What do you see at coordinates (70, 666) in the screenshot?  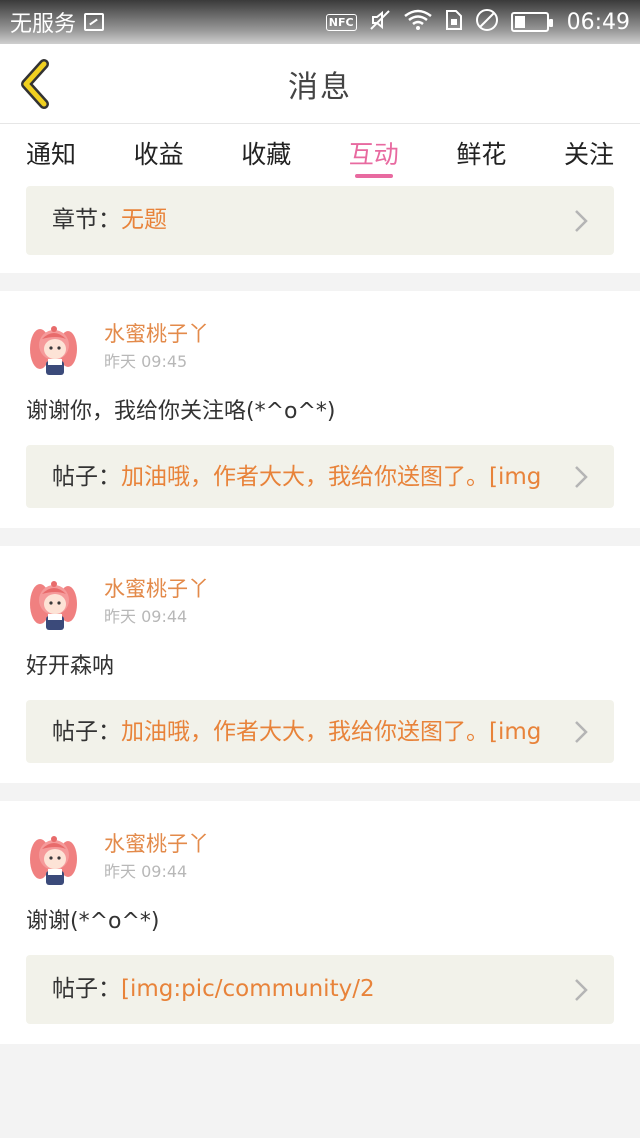 I see `comment-text: 好开森呐` at bounding box center [70, 666].